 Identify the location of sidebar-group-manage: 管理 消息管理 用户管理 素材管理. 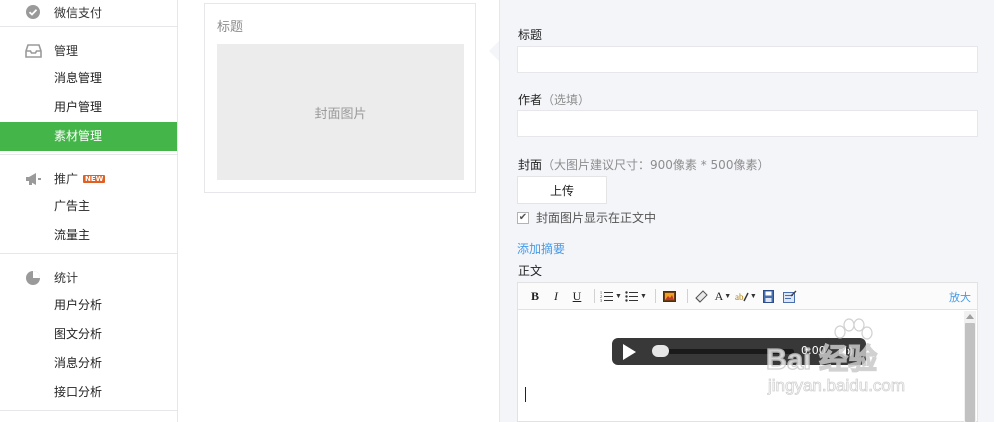
(88, 91).